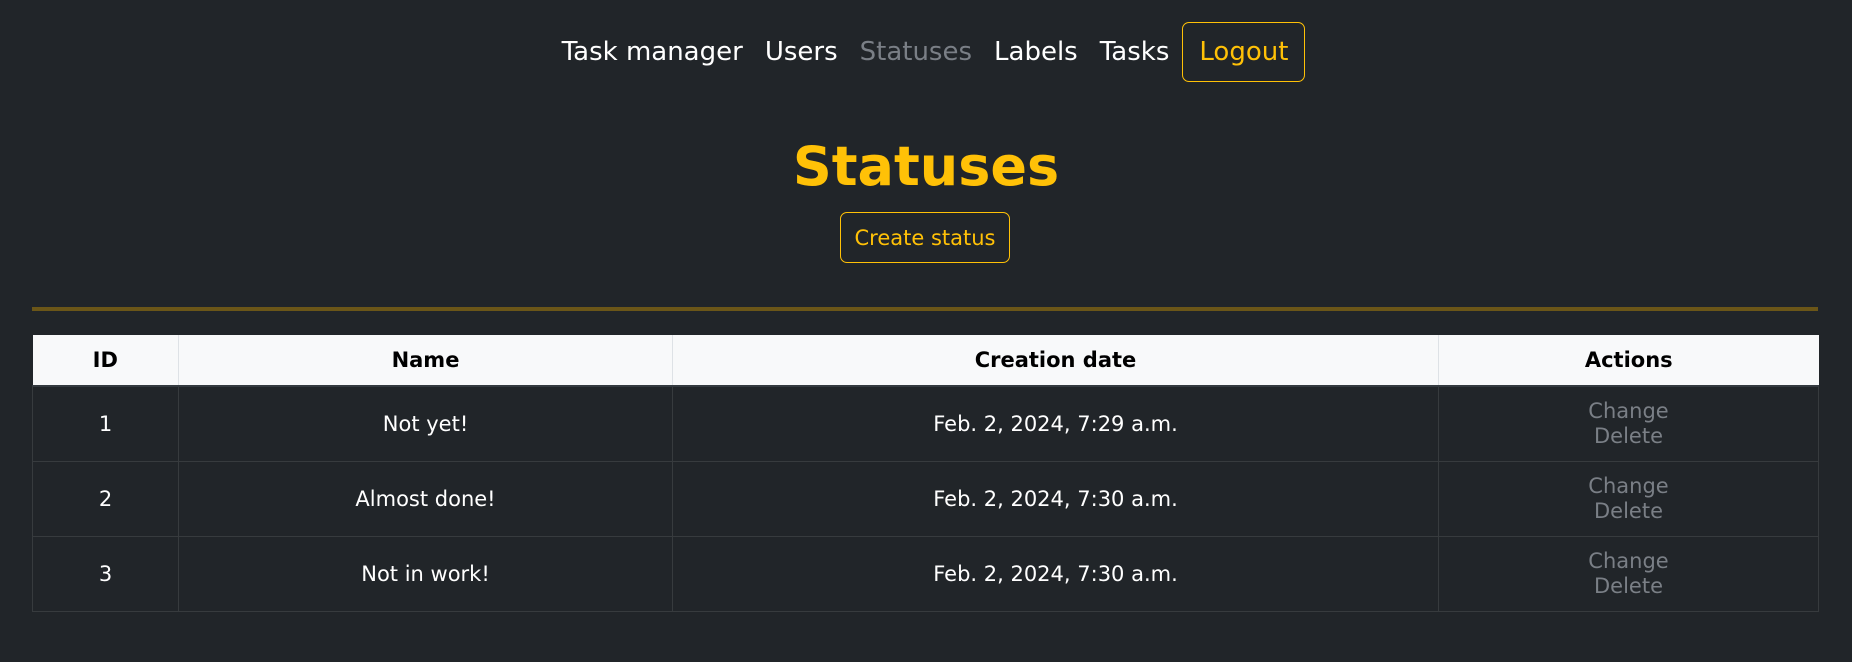 This screenshot has width=1852, height=662. I want to click on table-header-row: ID Name Creation date Actions, so click(925, 361).